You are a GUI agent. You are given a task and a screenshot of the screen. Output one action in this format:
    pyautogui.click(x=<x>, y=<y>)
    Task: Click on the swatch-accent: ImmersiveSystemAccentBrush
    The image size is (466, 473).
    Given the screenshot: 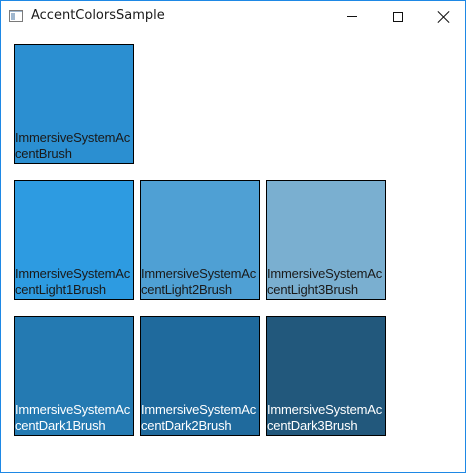 What is the action you would take?
    pyautogui.click(x=74, y=104)
    